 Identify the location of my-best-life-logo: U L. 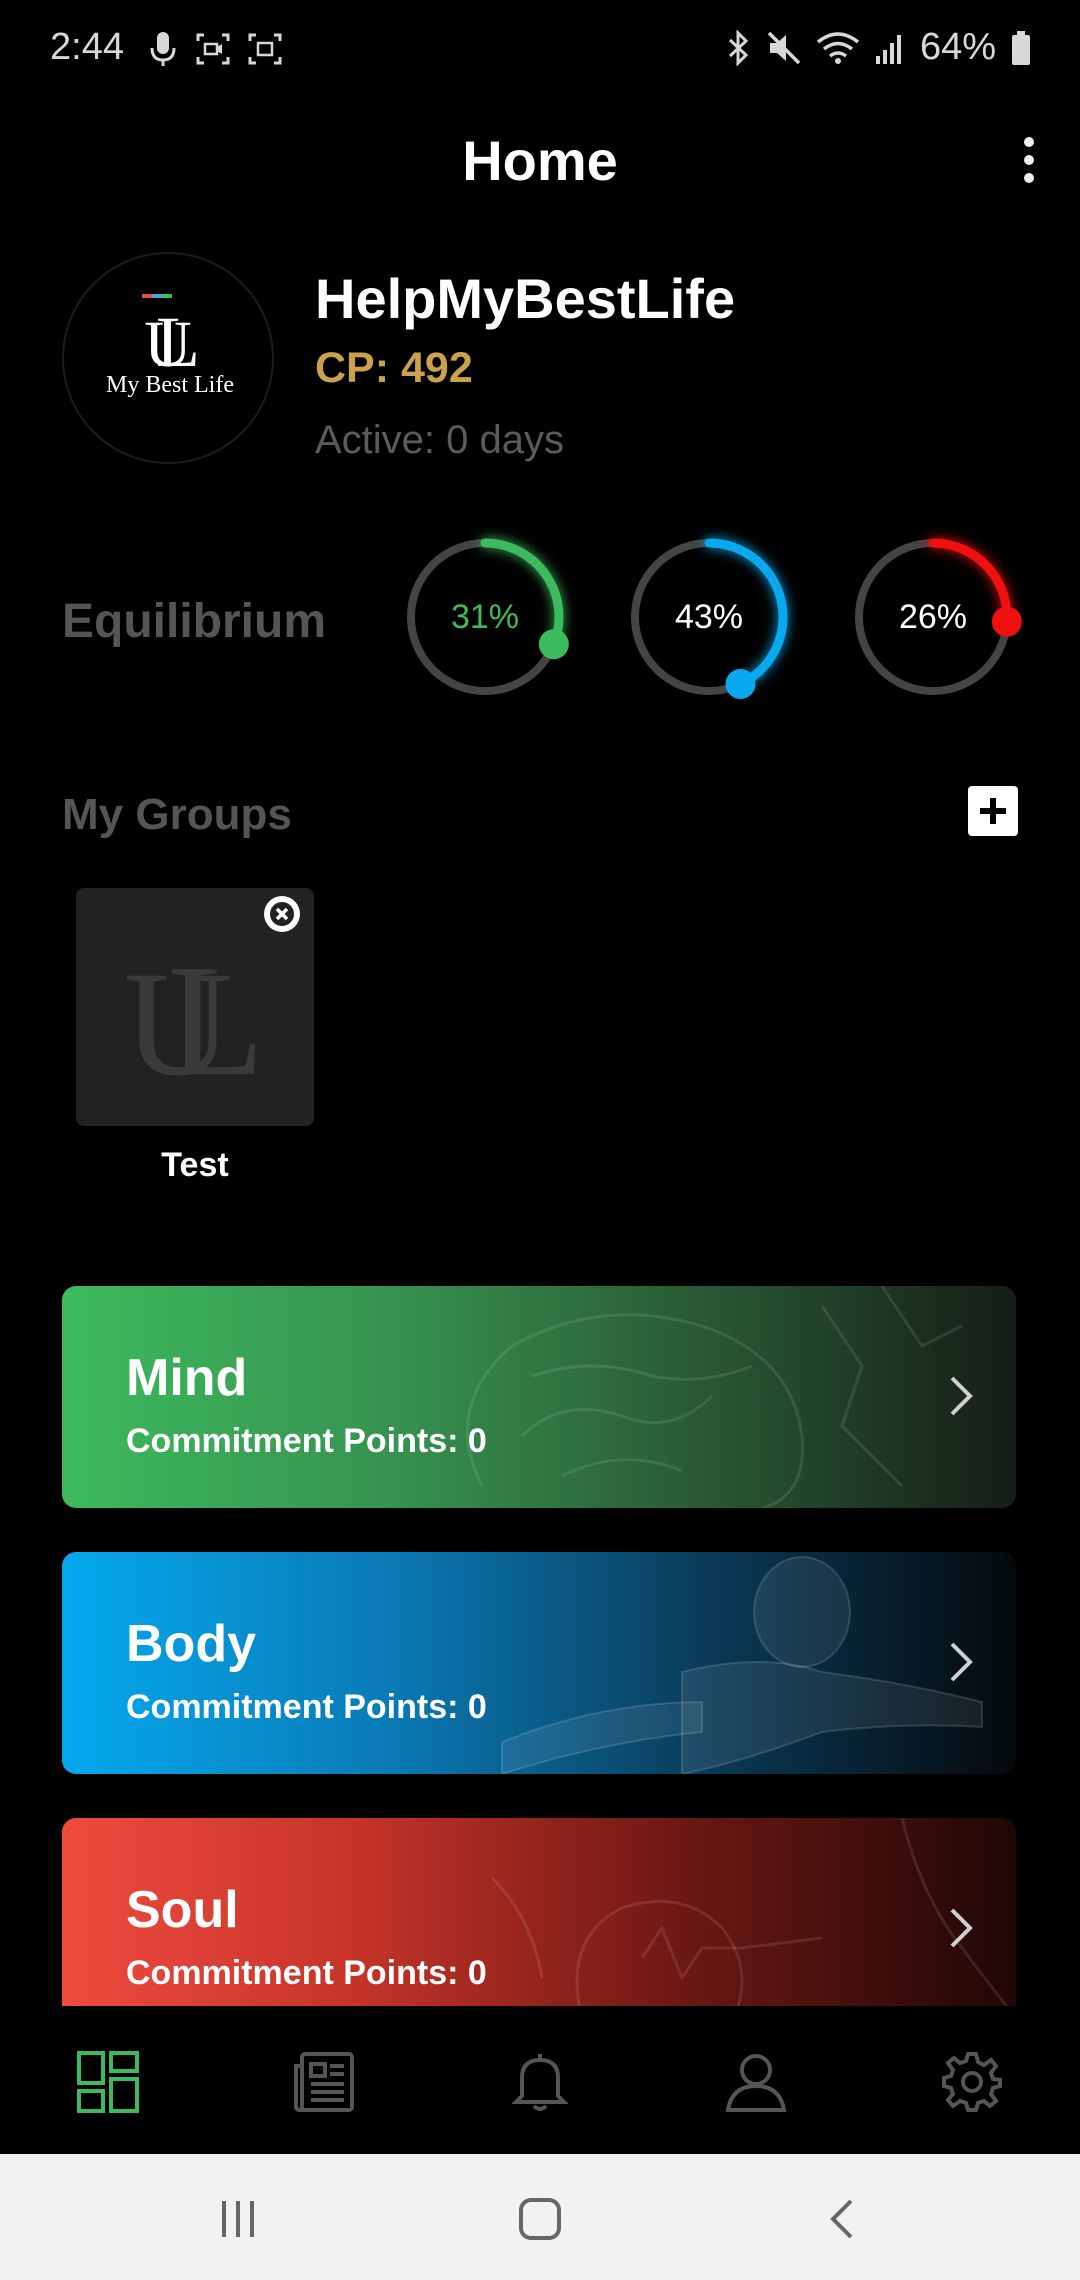
(171, 338).